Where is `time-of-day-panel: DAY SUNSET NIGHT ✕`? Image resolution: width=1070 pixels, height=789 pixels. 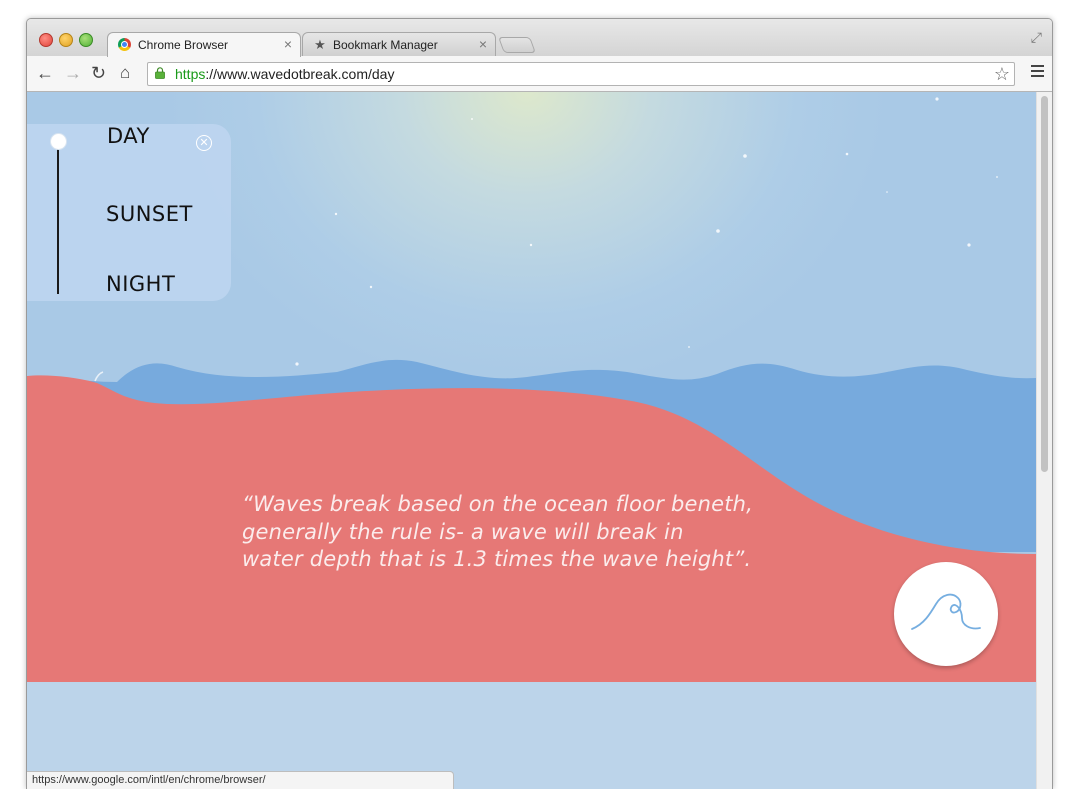
time-of-day-panel: DAY SUNSET NIGHT ✕ is located at coordinates (129, 212).